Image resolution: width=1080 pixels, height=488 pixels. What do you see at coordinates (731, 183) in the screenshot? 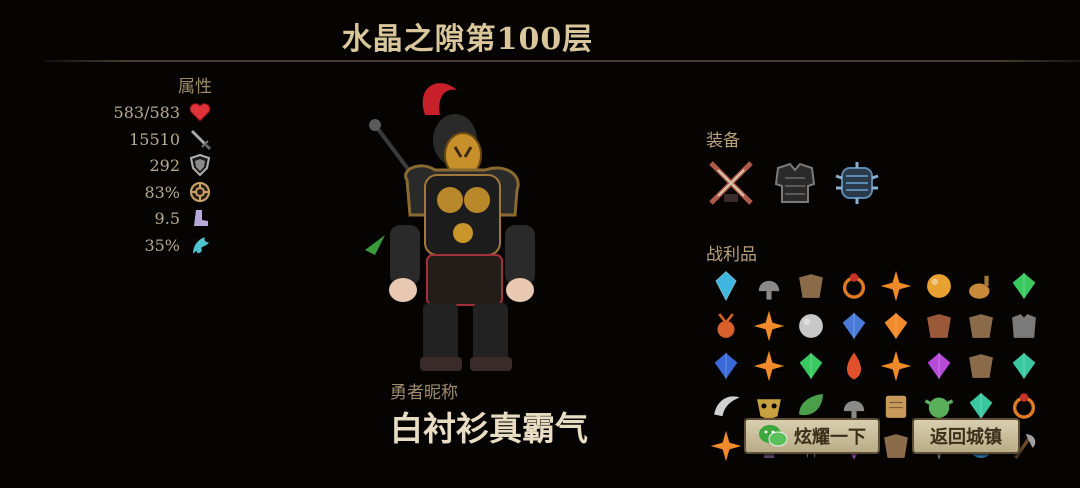
I see `crossed-swords-icon` at bounding box center [731, 183].